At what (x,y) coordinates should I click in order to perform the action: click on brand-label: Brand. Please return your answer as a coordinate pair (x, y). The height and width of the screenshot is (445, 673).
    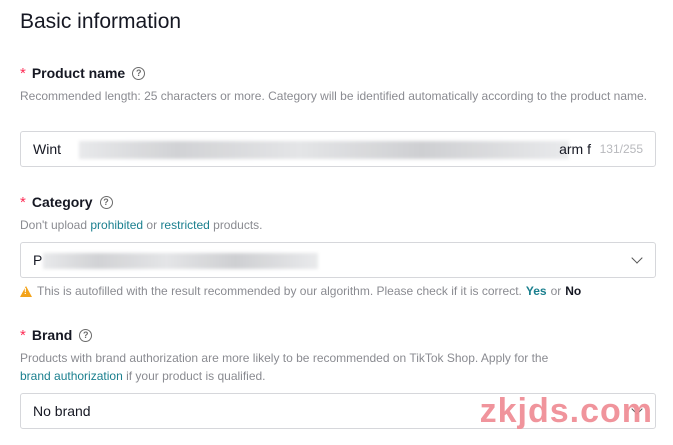
    Looking at the image, I should click on (52, 335).